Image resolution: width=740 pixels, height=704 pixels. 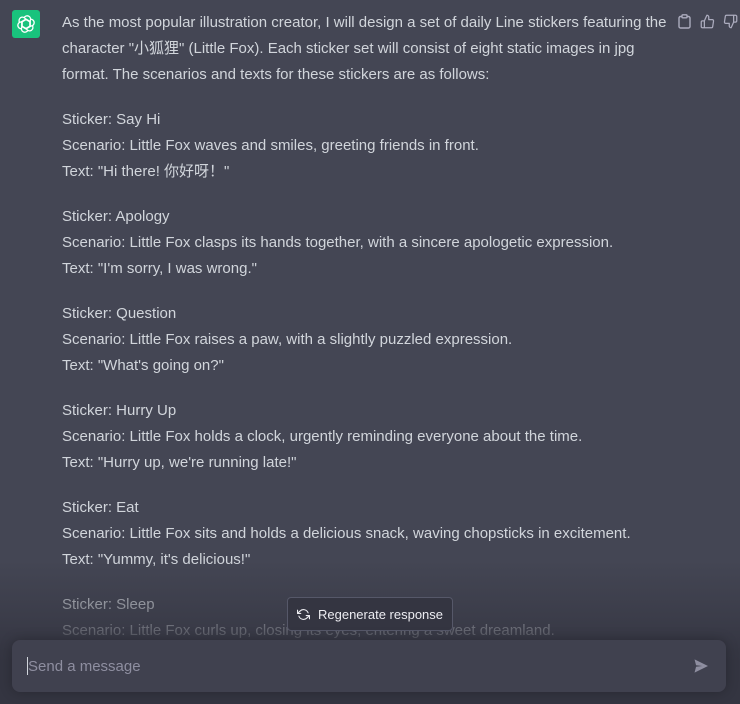 I want to click on openai-logo-icon, so click(x=26, y=24).